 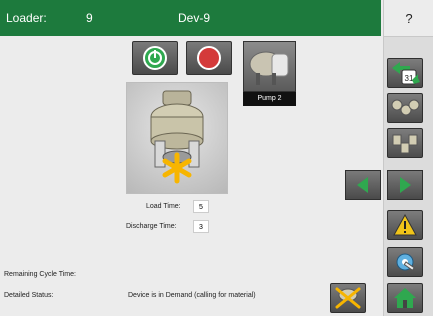 I want to click on home-icon, so click(x=405, y=298).